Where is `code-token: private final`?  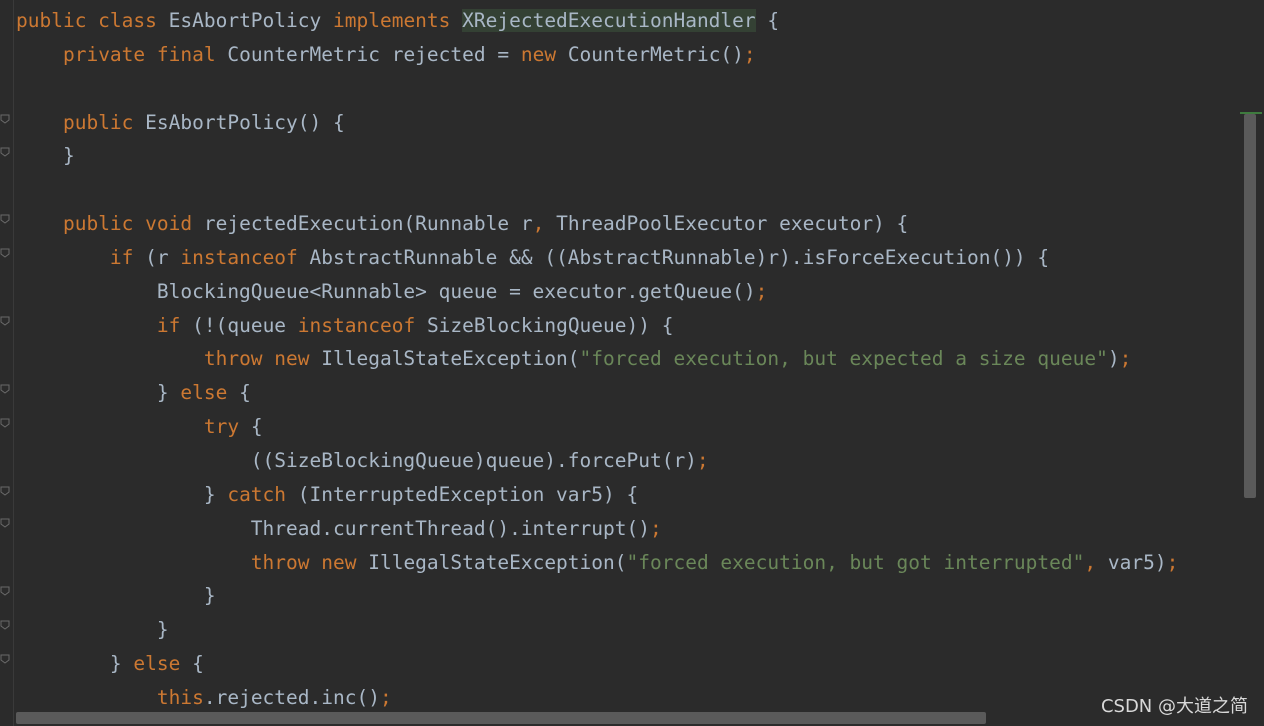 code-token: private final is located at coordinates (145, 54).